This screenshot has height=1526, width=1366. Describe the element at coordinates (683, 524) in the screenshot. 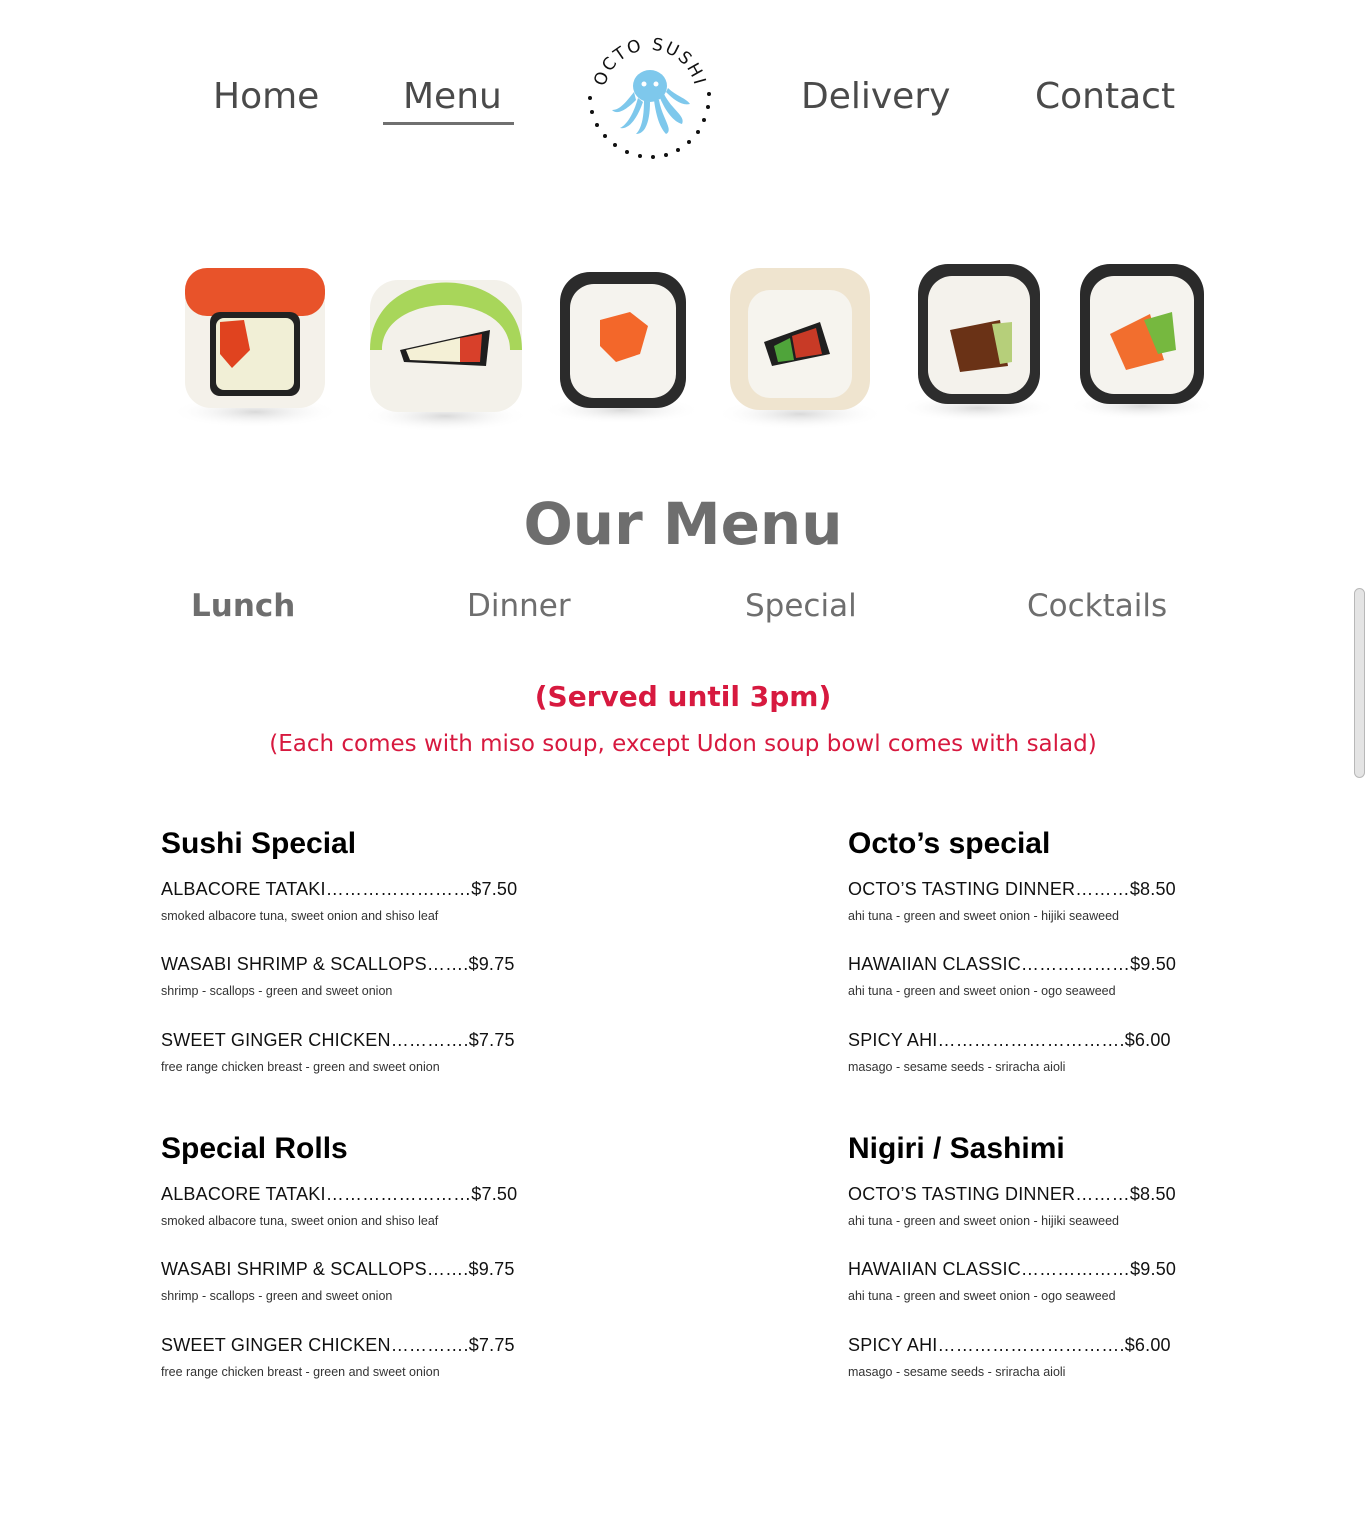

I see `page-title: Our Menu` at that location.